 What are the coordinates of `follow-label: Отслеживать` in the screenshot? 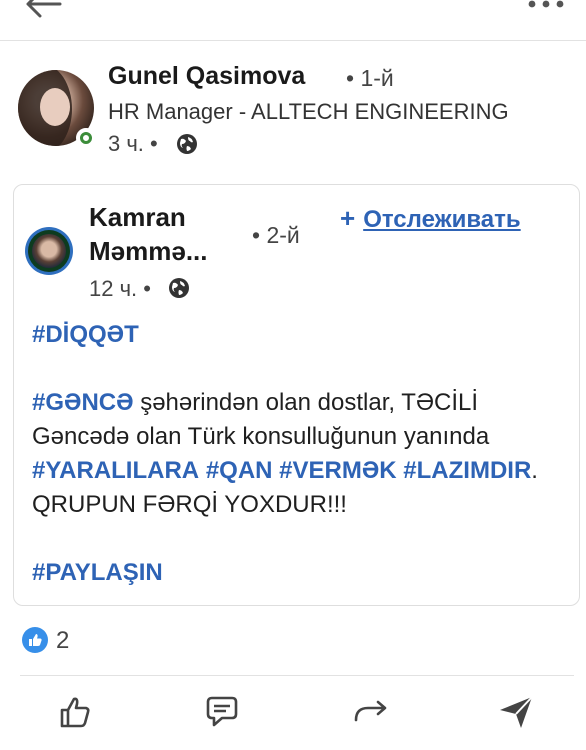 It's located at (442, 219).